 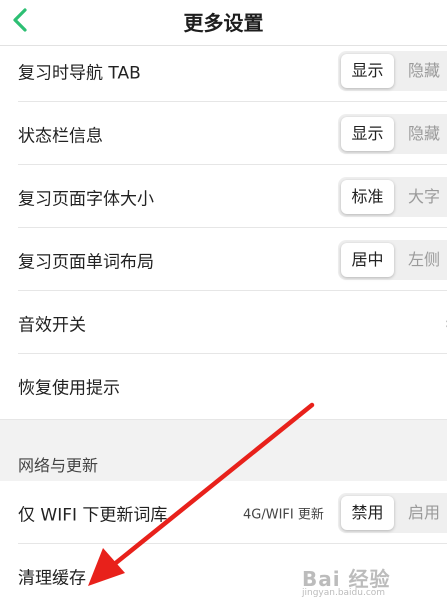 What do you see at coordinates (423, 197) in the screenshot?
I see `segment-unselected: 大字` at bounding box center [423, 197].